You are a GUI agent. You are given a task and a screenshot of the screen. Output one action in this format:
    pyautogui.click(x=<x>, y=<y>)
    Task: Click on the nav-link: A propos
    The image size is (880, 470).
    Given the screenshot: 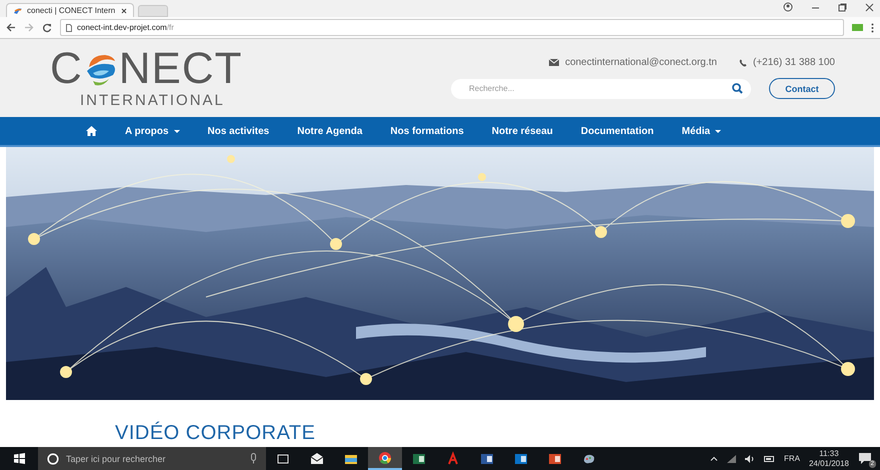 What is the action you would take?
    pyautogui.click(x=152, y=131)
    